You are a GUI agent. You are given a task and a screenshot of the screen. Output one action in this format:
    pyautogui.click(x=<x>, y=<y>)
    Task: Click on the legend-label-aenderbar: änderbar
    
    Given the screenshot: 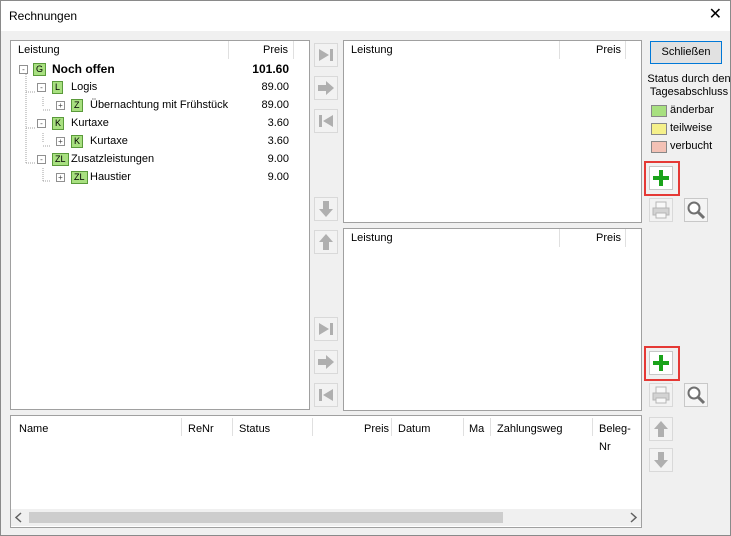 What is the action you would take?
    pyautogui.click(x=692, y=110)
    